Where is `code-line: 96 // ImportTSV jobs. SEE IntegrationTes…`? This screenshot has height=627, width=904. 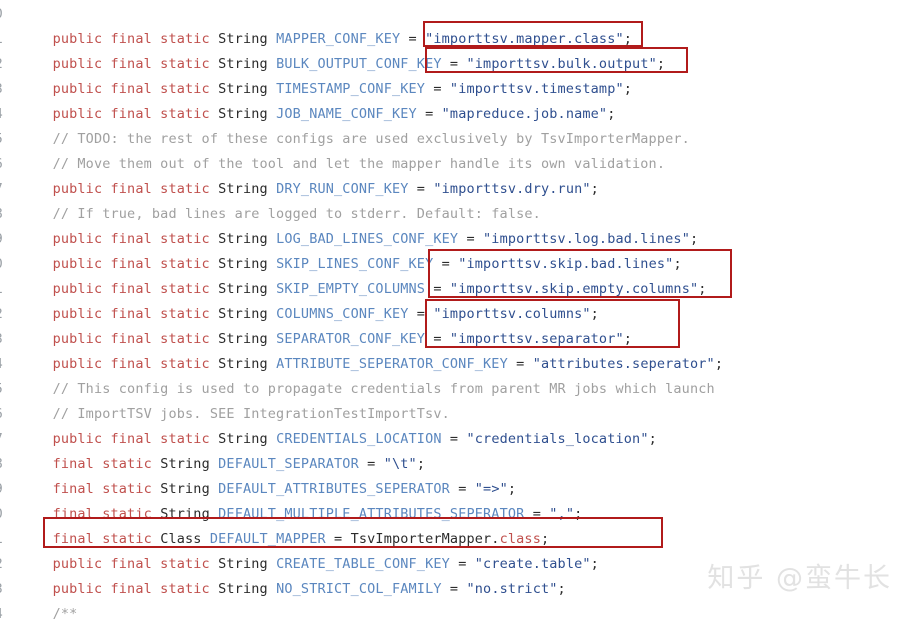
code-line: 96 // ImportTSV jobs. SEE IntegrationTes… is located at coordinates (452, 414).